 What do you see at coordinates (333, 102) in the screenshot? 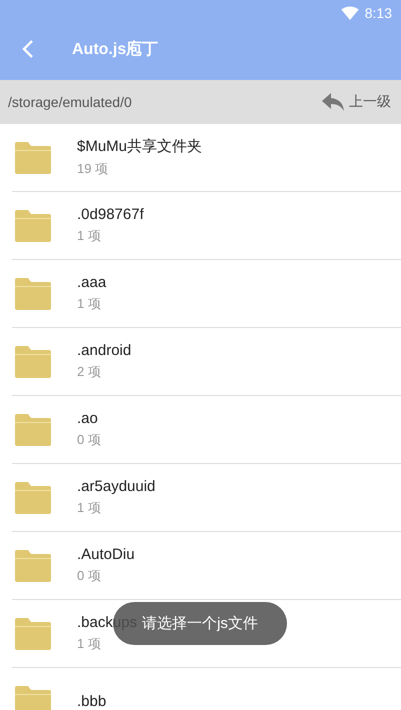
I see `reply-arrow-icon` at bounding box center [333, 102].